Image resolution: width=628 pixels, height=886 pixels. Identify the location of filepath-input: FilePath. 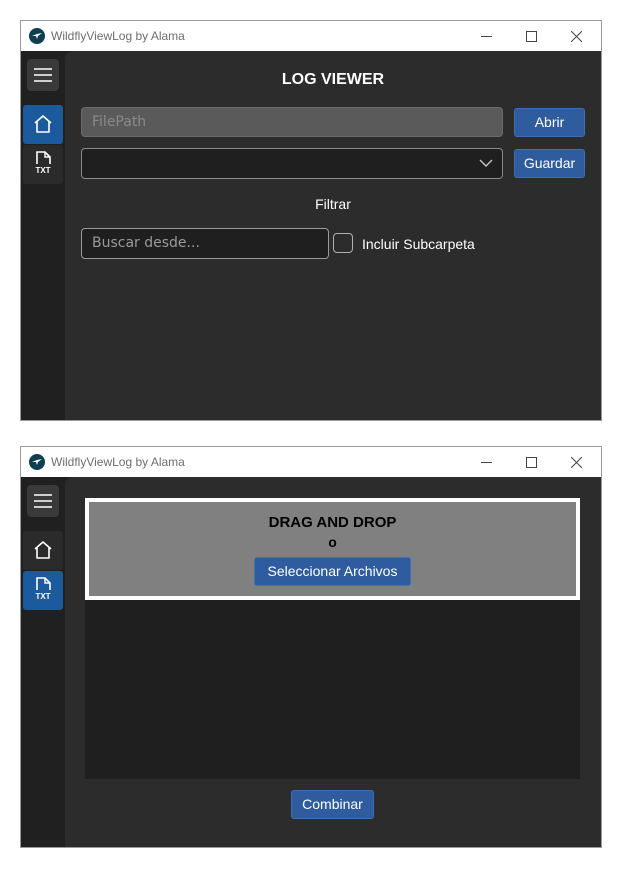
(292, 122).